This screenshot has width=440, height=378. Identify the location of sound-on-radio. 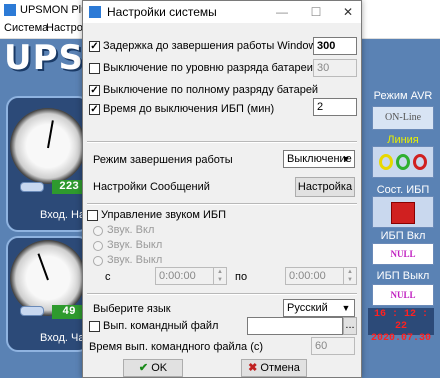
(98, 231).